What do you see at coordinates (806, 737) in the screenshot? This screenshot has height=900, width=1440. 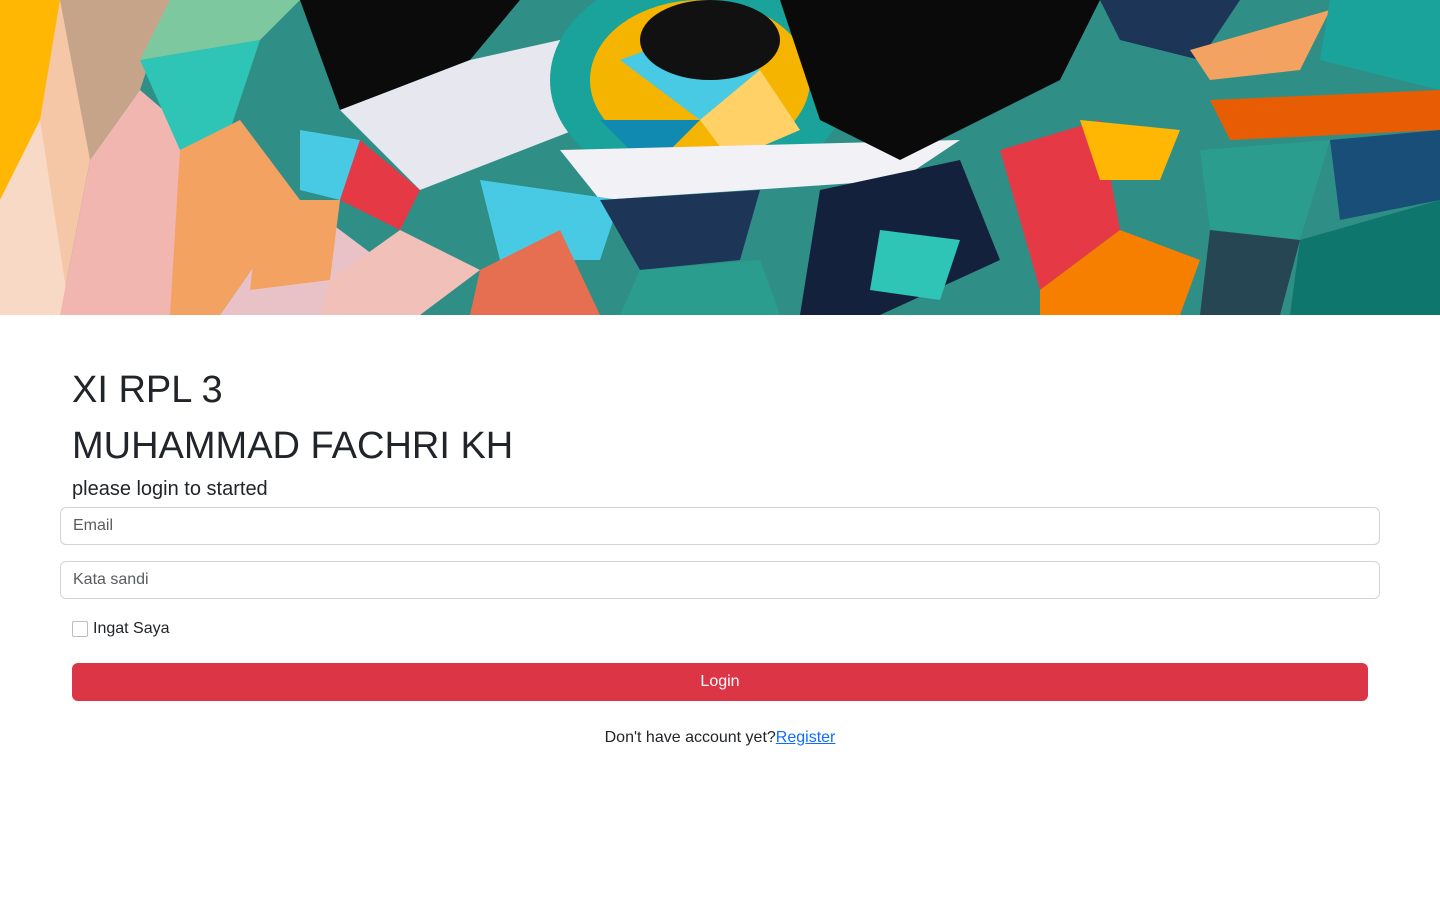 I see `register-link: Register` at bounding box center [806, 737].